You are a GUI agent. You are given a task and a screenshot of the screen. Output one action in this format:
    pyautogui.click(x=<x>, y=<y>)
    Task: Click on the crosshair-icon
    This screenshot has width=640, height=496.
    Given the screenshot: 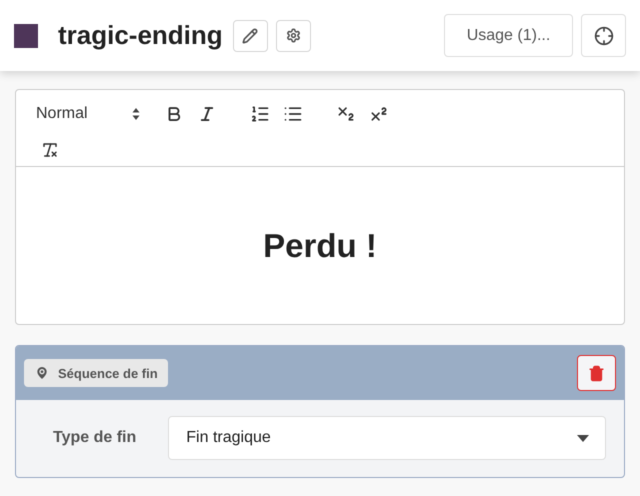 What is the action you would take?
    pyautogui.click(x=604, y=36)
    